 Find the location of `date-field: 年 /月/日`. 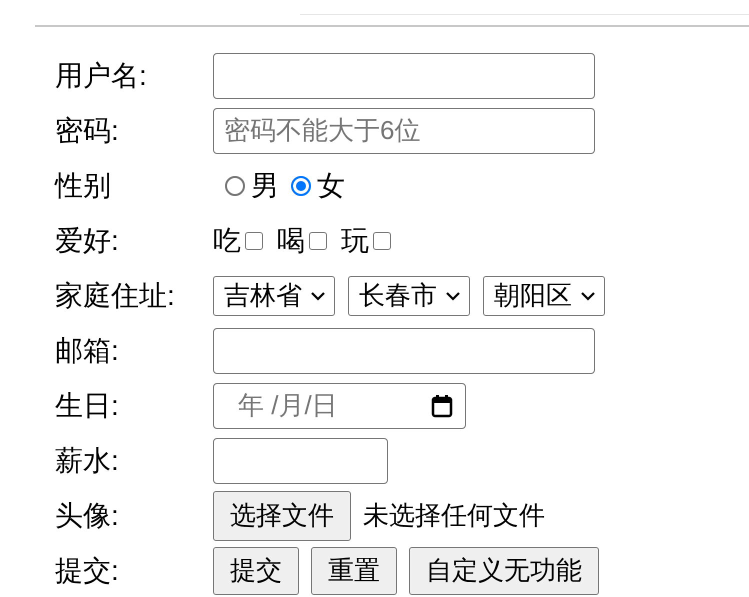

date-field: 年 /月/日 is located at coordinates (339, 405).